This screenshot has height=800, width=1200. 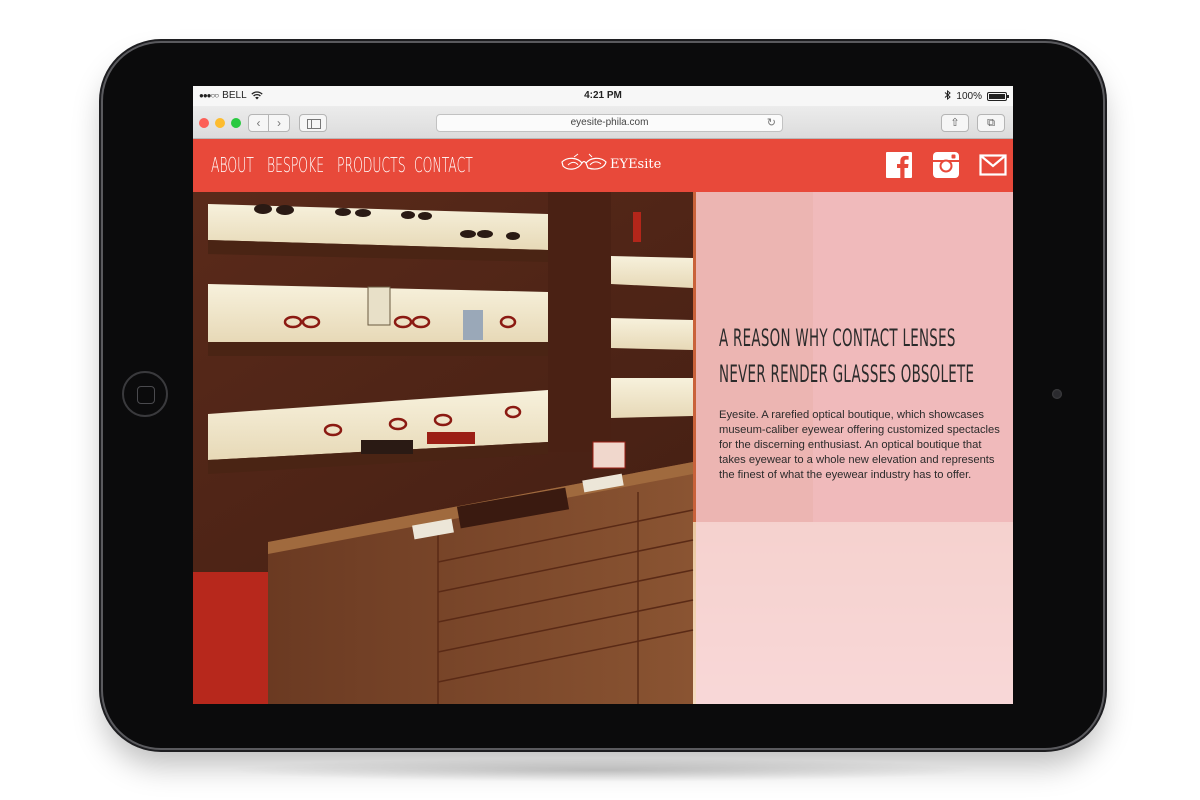 I want to click on glasses-logo-icon, so click(x=584, y=161).